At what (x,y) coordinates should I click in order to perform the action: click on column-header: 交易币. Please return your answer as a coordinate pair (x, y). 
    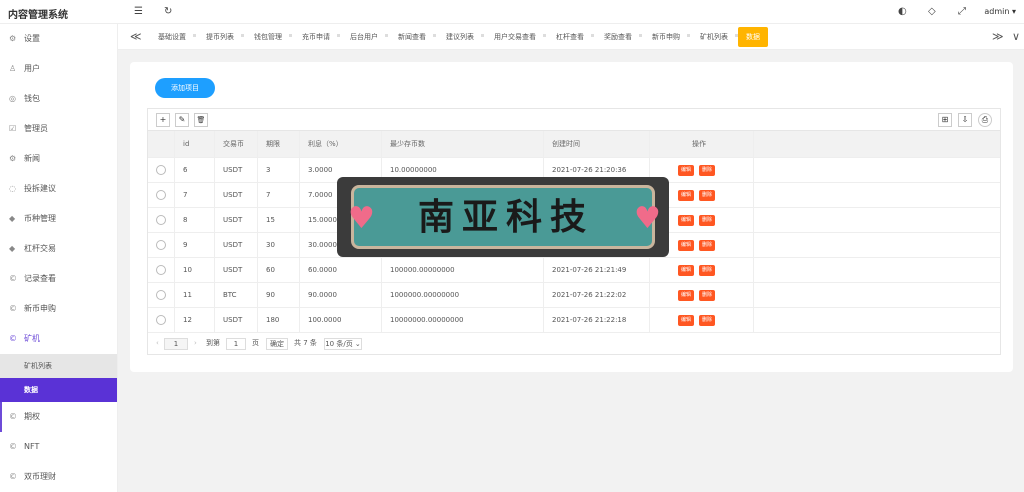
    Looking at the image, I should click on (236, 144).